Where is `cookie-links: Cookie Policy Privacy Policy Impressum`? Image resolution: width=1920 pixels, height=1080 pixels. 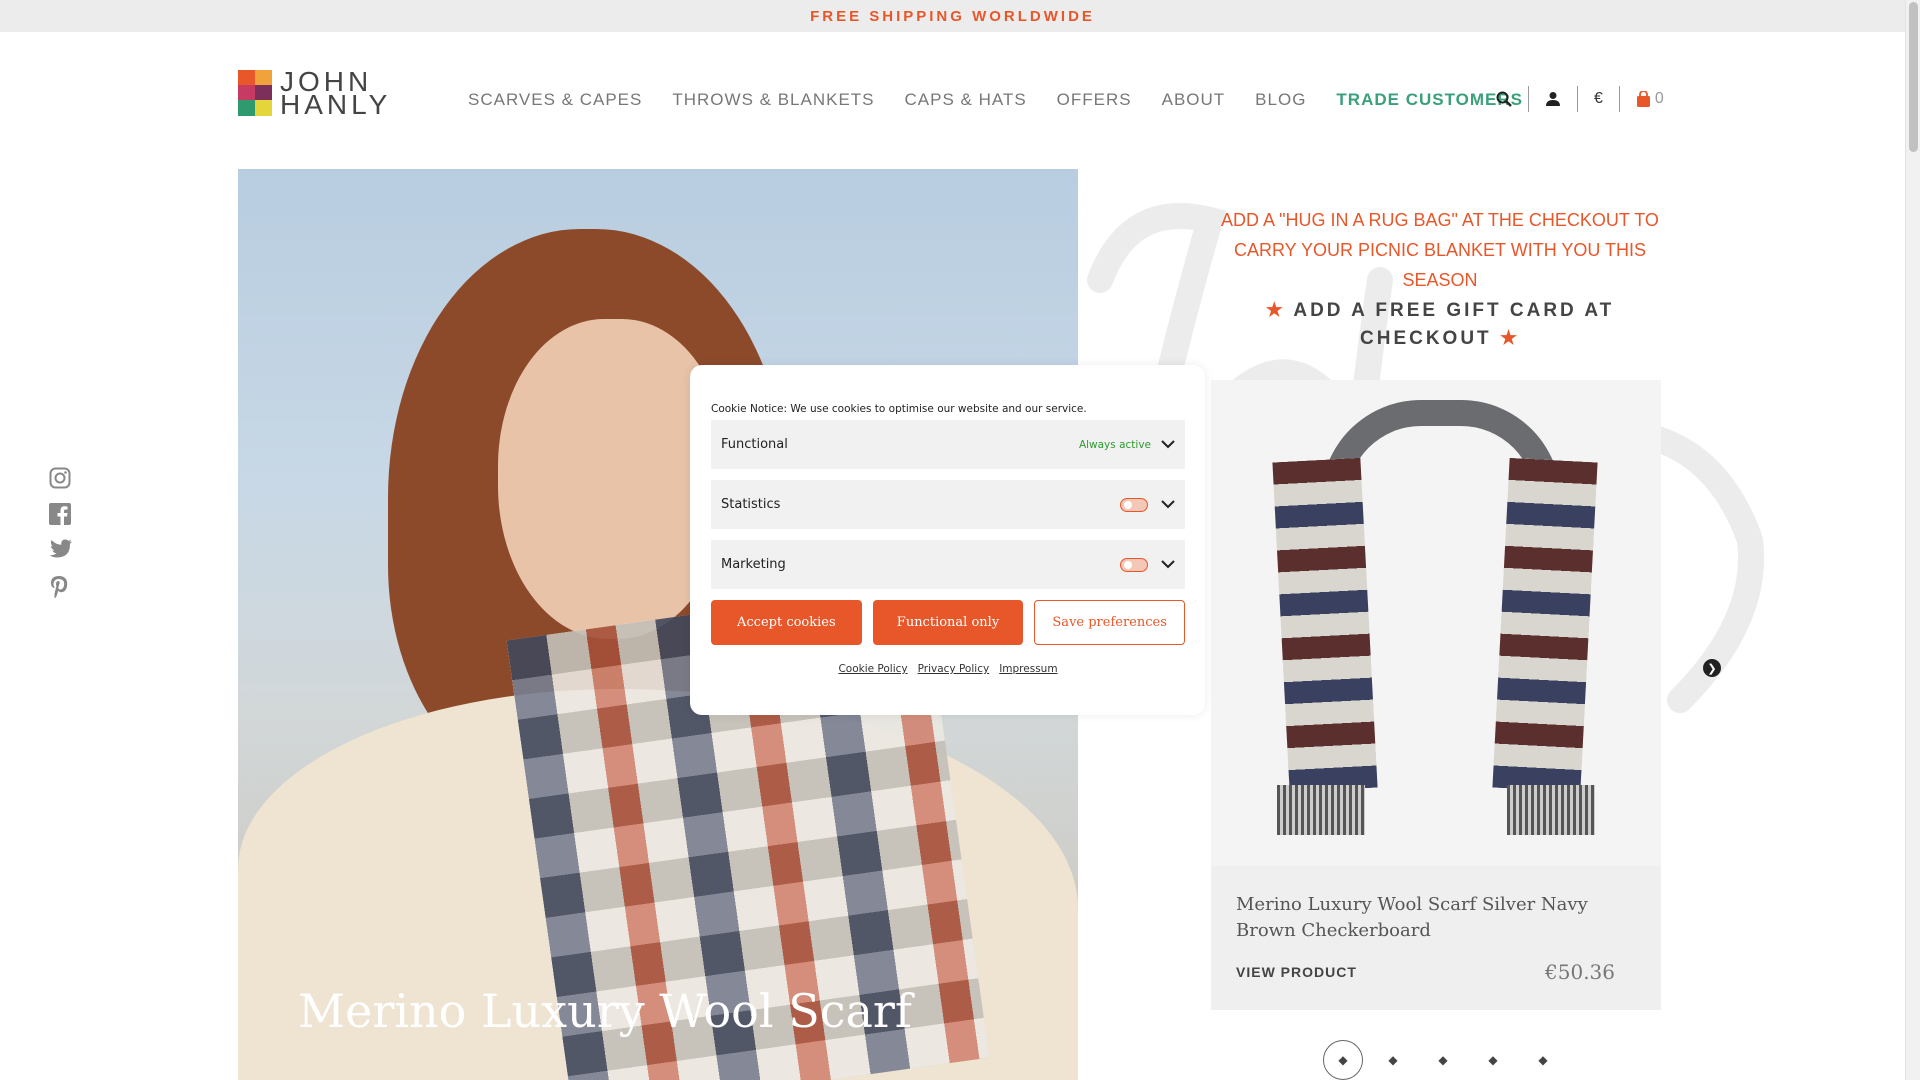
cookie-links: Cookie Policy Privacy Policy Impressum is located at coordinates (948, 669).